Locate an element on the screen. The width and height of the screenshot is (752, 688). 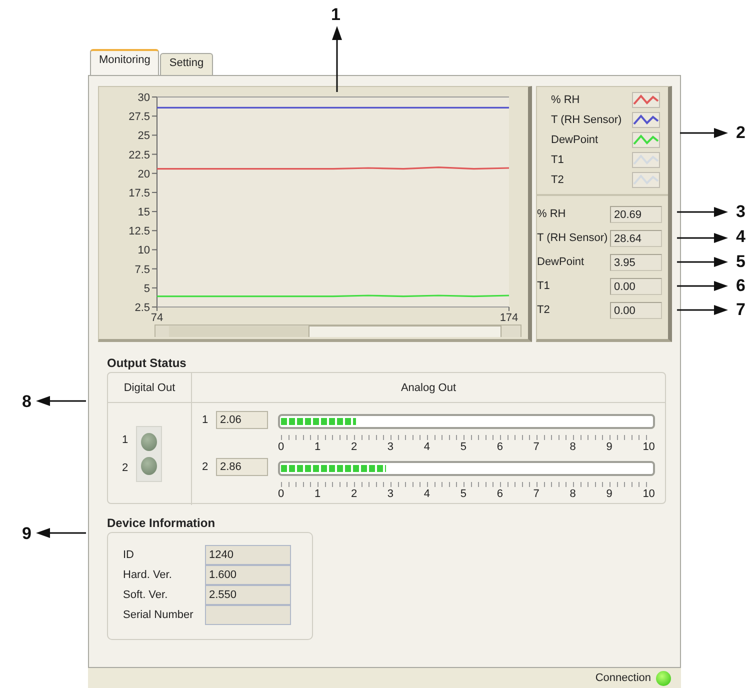
tick-label: 27.5 is located at coordinates (139, 117).